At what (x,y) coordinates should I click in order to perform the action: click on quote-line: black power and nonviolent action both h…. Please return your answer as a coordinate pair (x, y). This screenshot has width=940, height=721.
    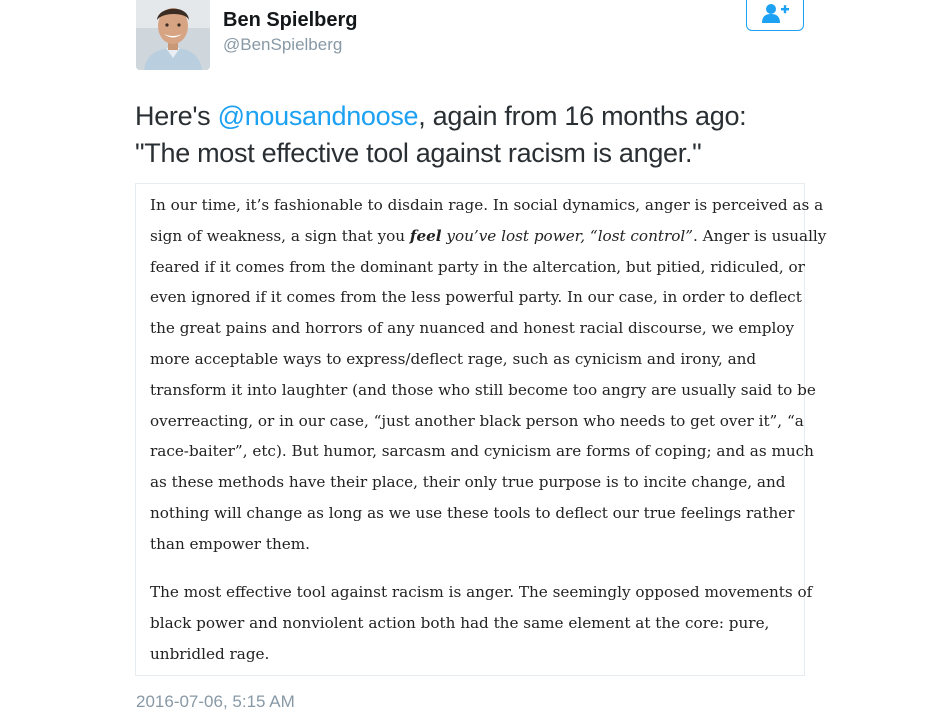
    Looking at the image, I should click on (460, 622).